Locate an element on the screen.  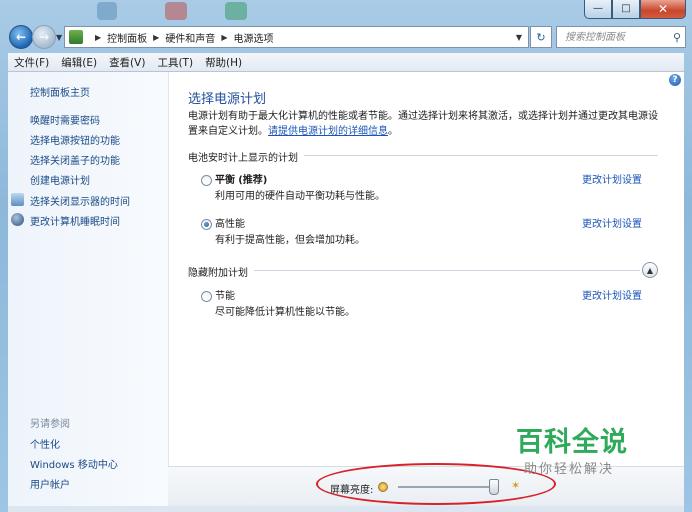
power-saver-radio is located at coordinates (206, 296).